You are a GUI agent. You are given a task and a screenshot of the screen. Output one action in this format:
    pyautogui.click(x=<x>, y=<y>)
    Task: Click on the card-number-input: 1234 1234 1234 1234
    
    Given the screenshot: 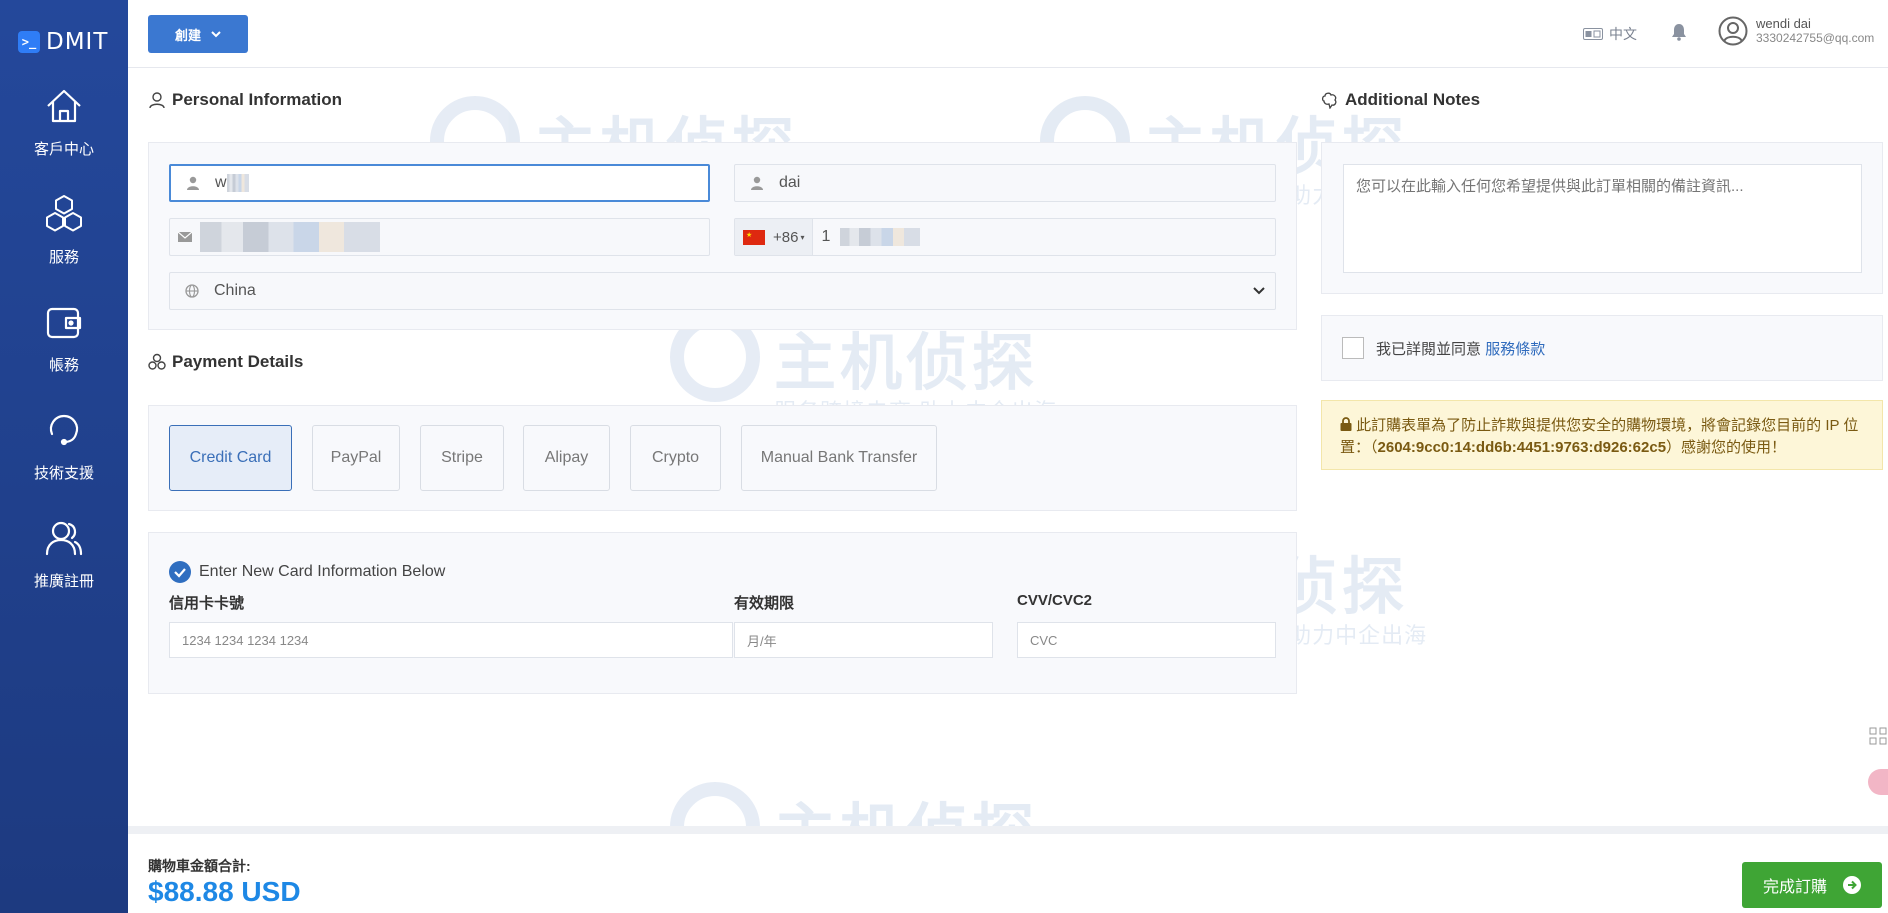 What is the action you would take?
    pyautogui.click(x=451, y=640)
    